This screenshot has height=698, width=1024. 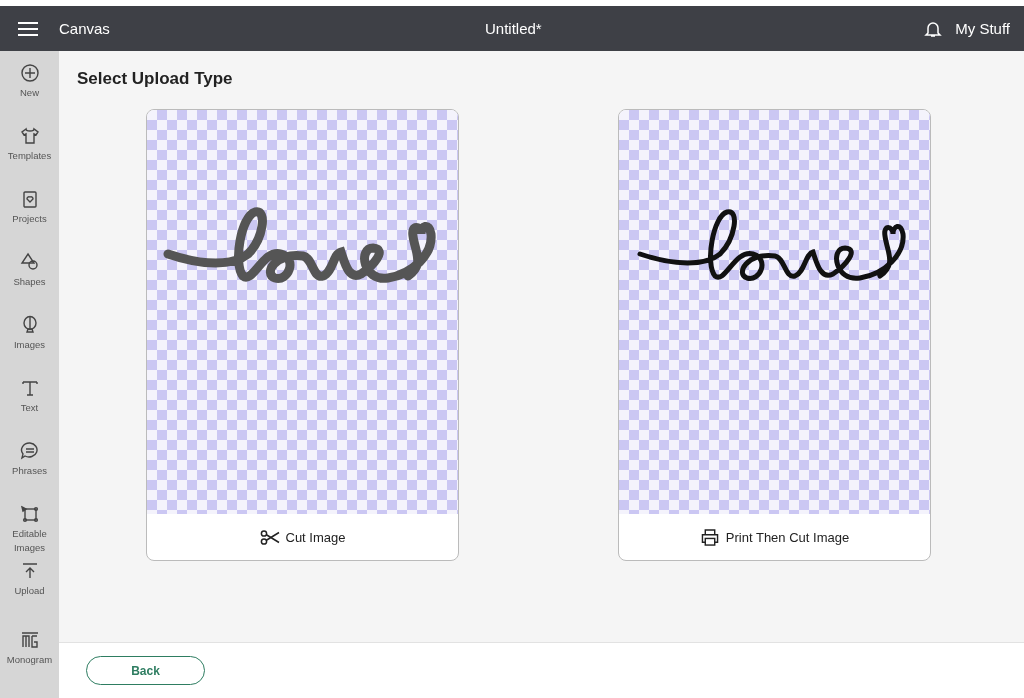 I want to click on sidebar-item: New, so click(x=29, y=92).